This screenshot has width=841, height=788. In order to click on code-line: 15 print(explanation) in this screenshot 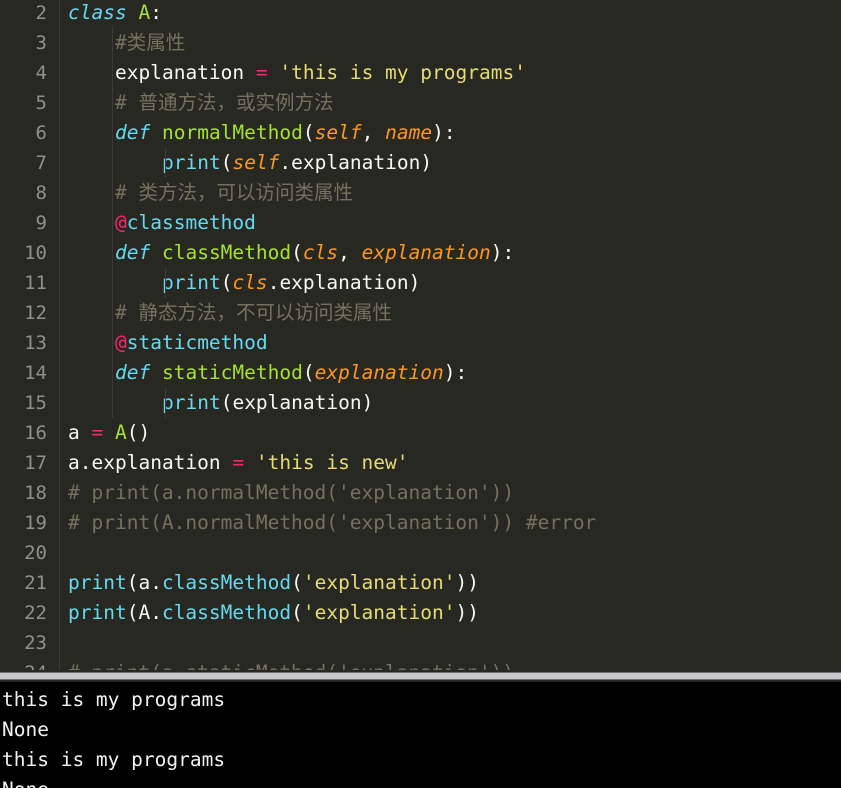, I will do `click(420, 403)`.